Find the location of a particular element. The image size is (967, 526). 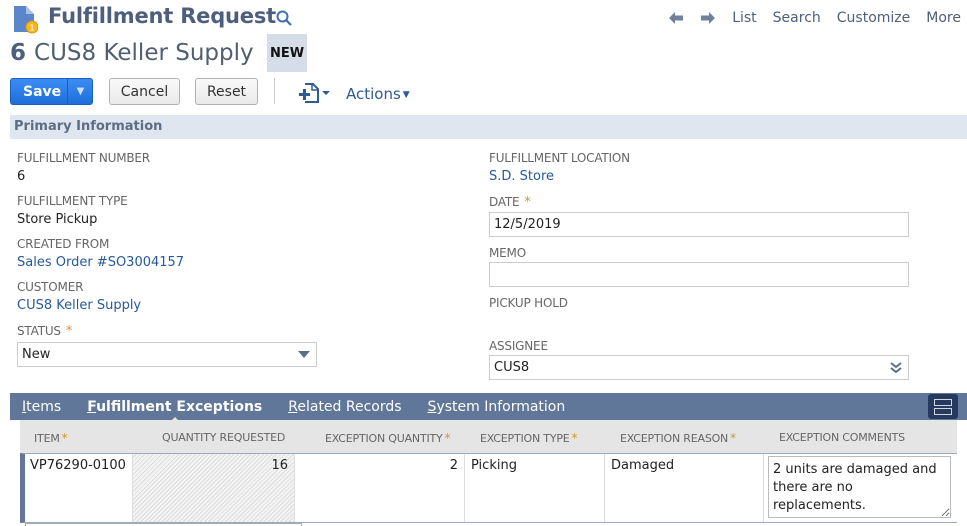

primary-information-header: Primary Information is located at coordinates (488, 127).